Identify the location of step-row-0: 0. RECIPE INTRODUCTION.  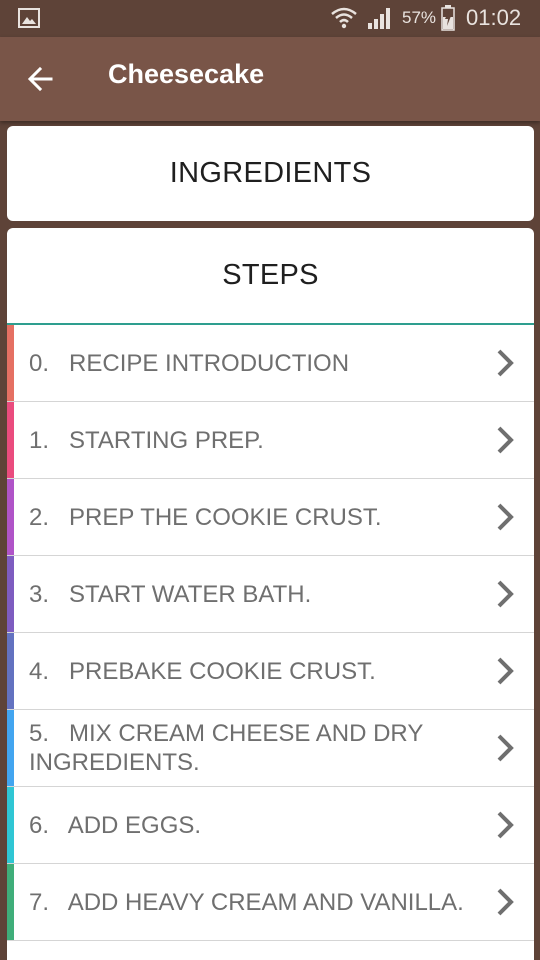
(270, 363).